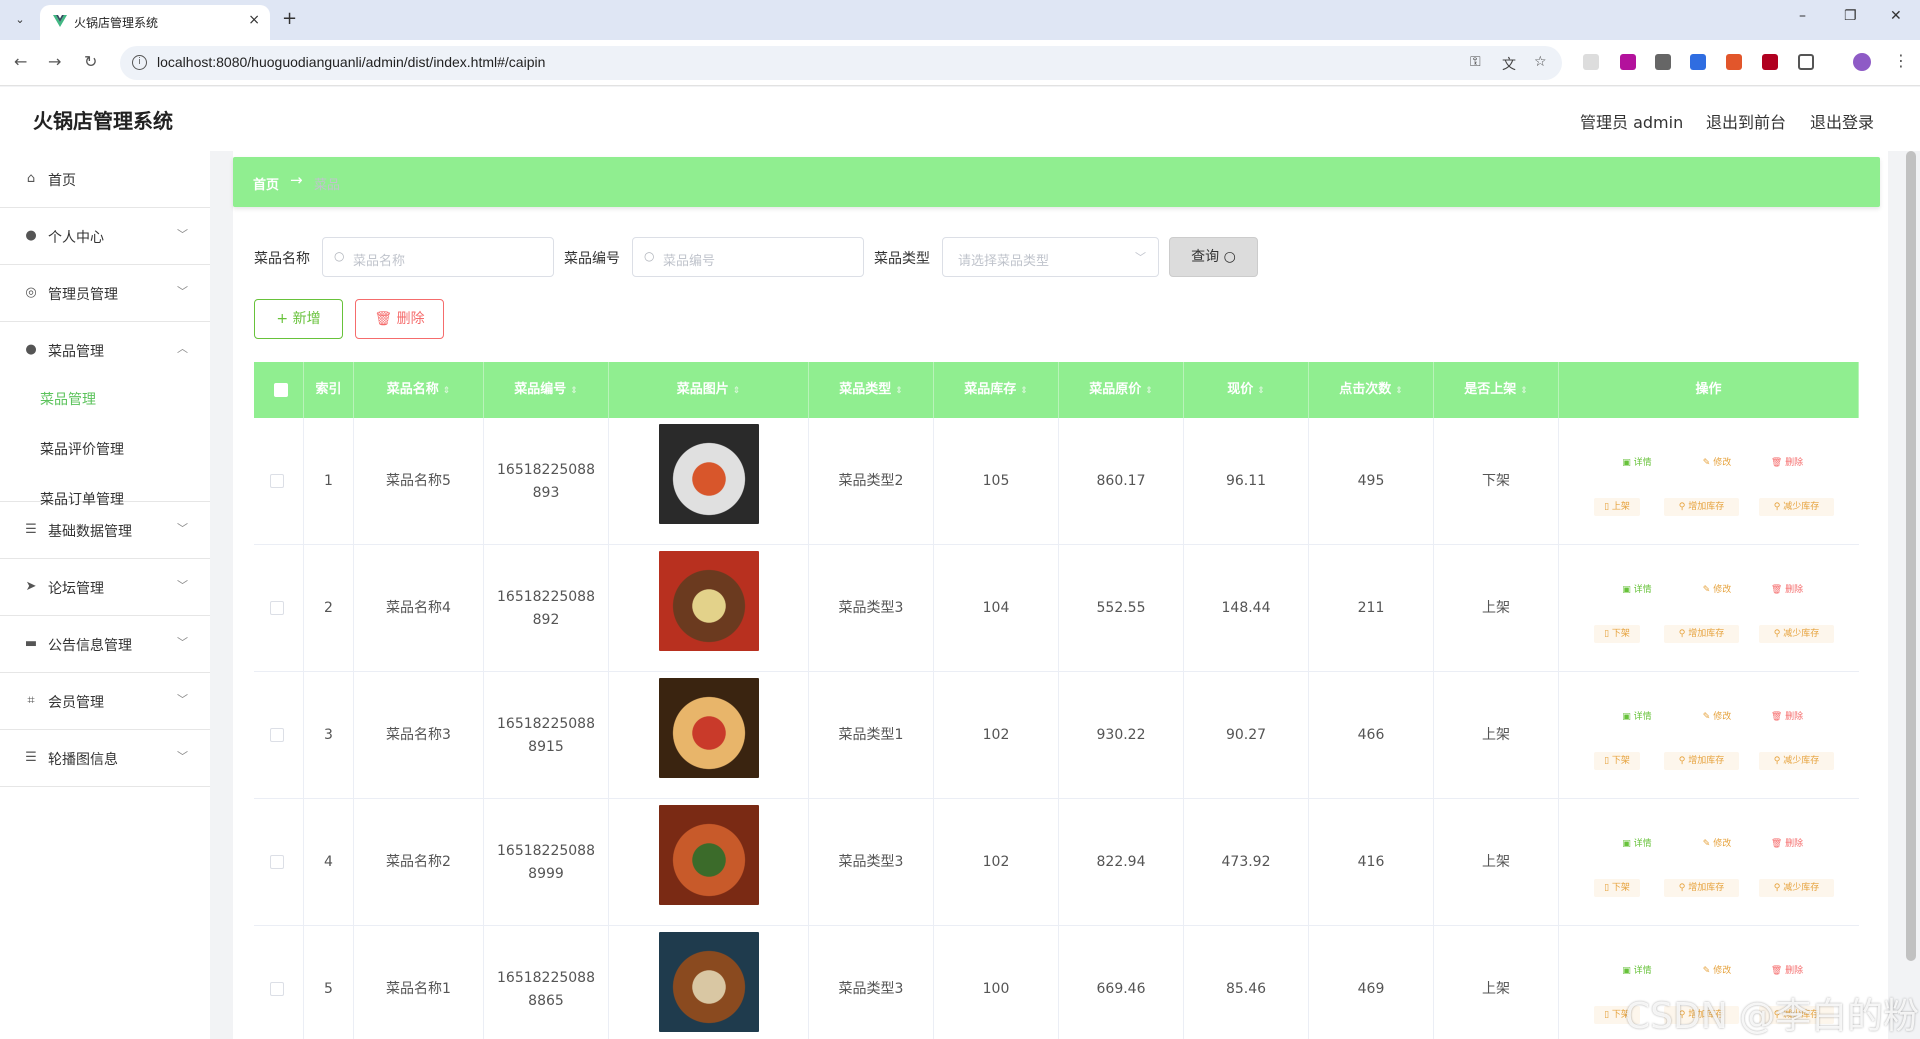 The width and height of the screenshot is (1920, 1039). I want to click on header-stock: 菜品库存 ⇕, so click(996, 390).